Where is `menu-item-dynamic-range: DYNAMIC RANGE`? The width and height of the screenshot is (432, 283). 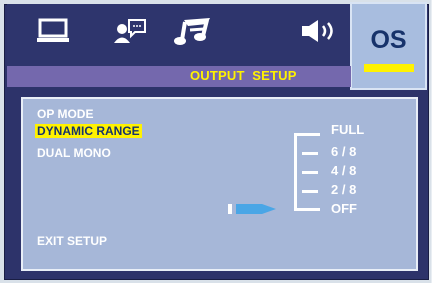
menu-item-dynamic-range: DYNAMIC RANGE is located at coordinates (88, 131).